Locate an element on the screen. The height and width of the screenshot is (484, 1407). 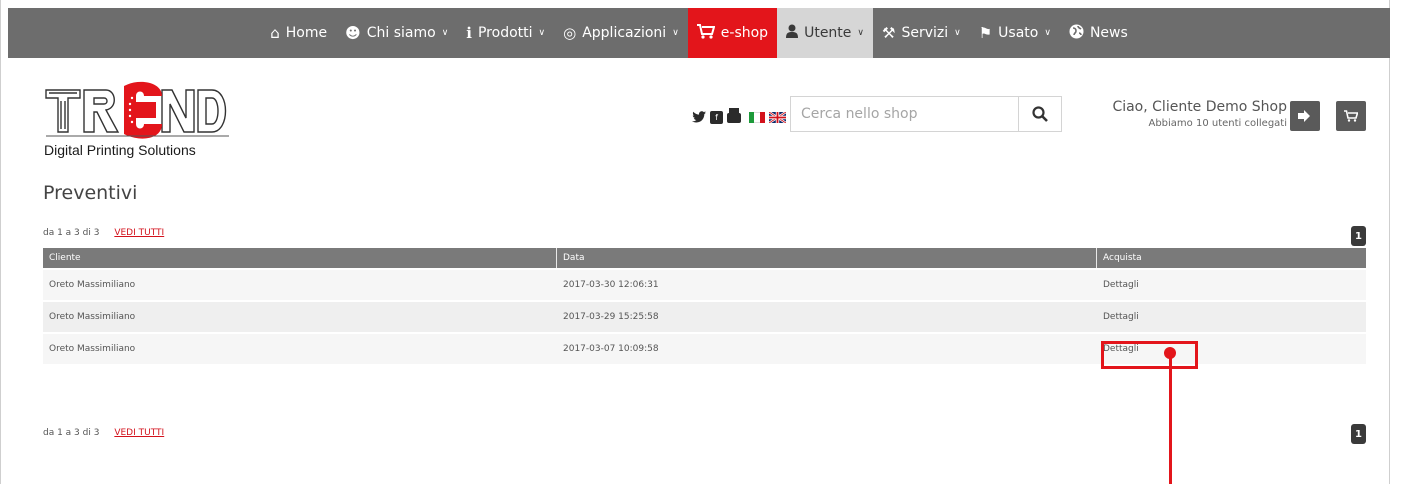
shop-search is located at coordinates (926, 114).